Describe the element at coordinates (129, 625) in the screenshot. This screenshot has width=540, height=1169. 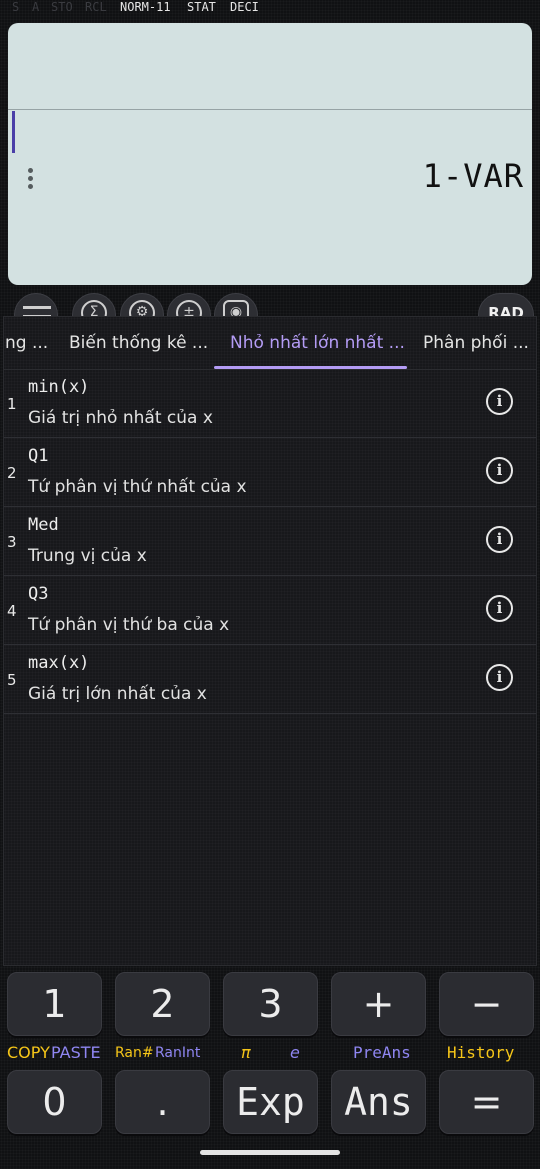
I see `item-description: Tứ phân vị thứ ba của x` at that location.